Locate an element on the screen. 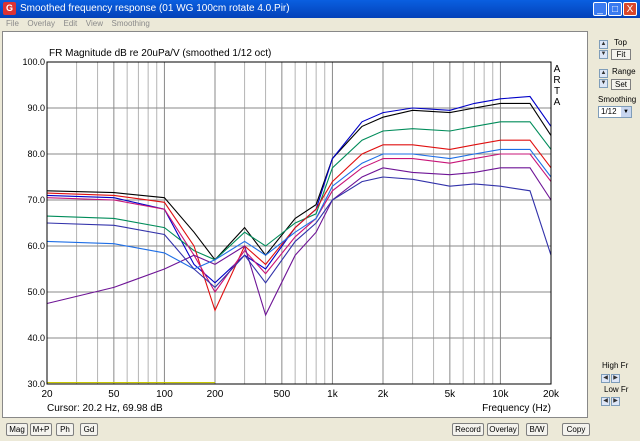 Image resolution: width=640 pixels, height=441 pixels. x-tick-label: 20 is located at coordinates (47, 394).